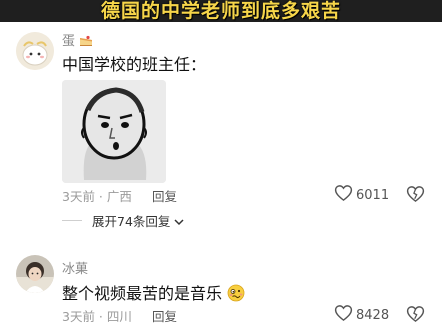  What do you see at coordinates (373, 315) in the screenshot?
I see `like-count: 8428` at bounding box center [373, 315].